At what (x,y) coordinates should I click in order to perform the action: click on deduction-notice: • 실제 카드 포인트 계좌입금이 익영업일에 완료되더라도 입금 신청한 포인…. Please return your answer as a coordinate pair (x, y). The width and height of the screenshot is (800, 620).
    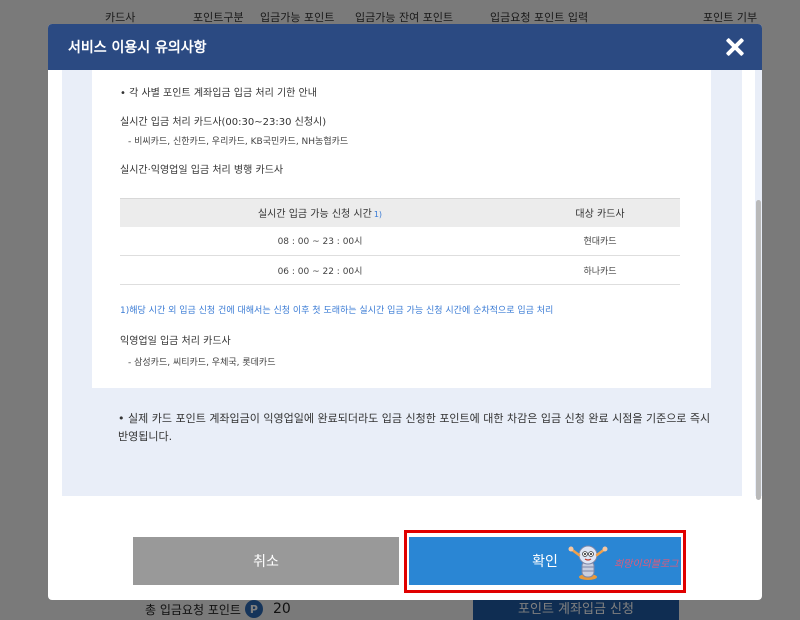
    Looking at the image, I should click on (414, 427).